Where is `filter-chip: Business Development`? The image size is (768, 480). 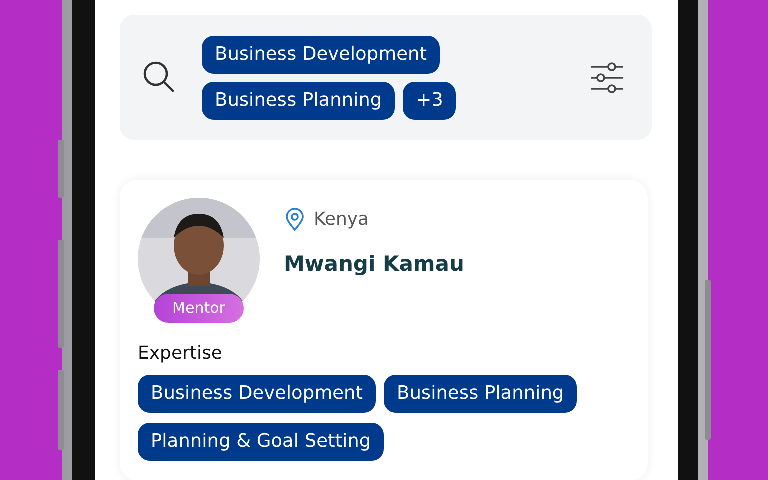 filter-chip: Business Development is located at coordinates (321, 55).